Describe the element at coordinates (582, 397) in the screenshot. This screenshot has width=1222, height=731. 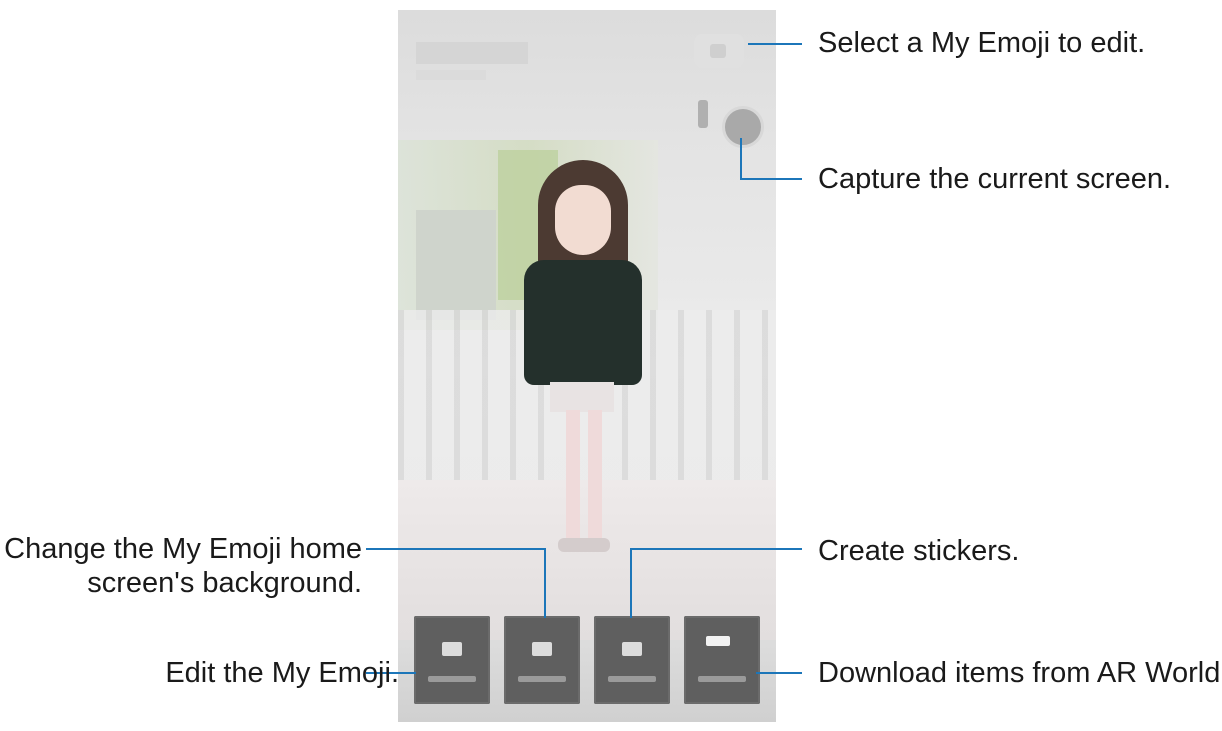
I see `avatar-skirt` at that location.